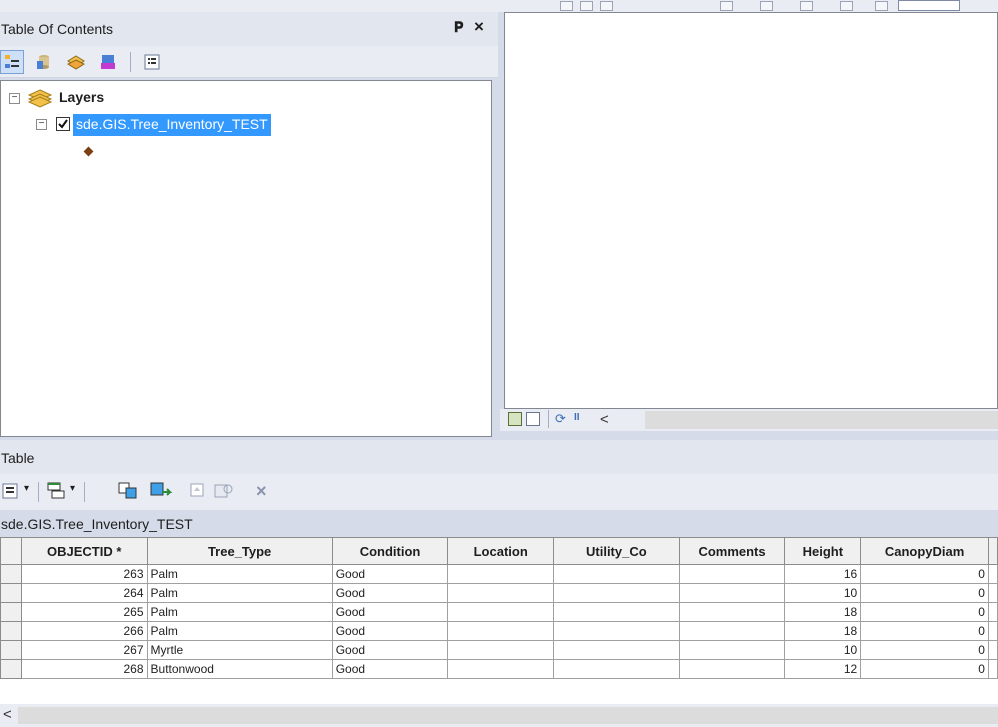 The image size is (998, 727). What do you see at coordinates (239, 650) in the screenshot?
I see `table-cell: Myrtle` at bounding box center [239, 650].